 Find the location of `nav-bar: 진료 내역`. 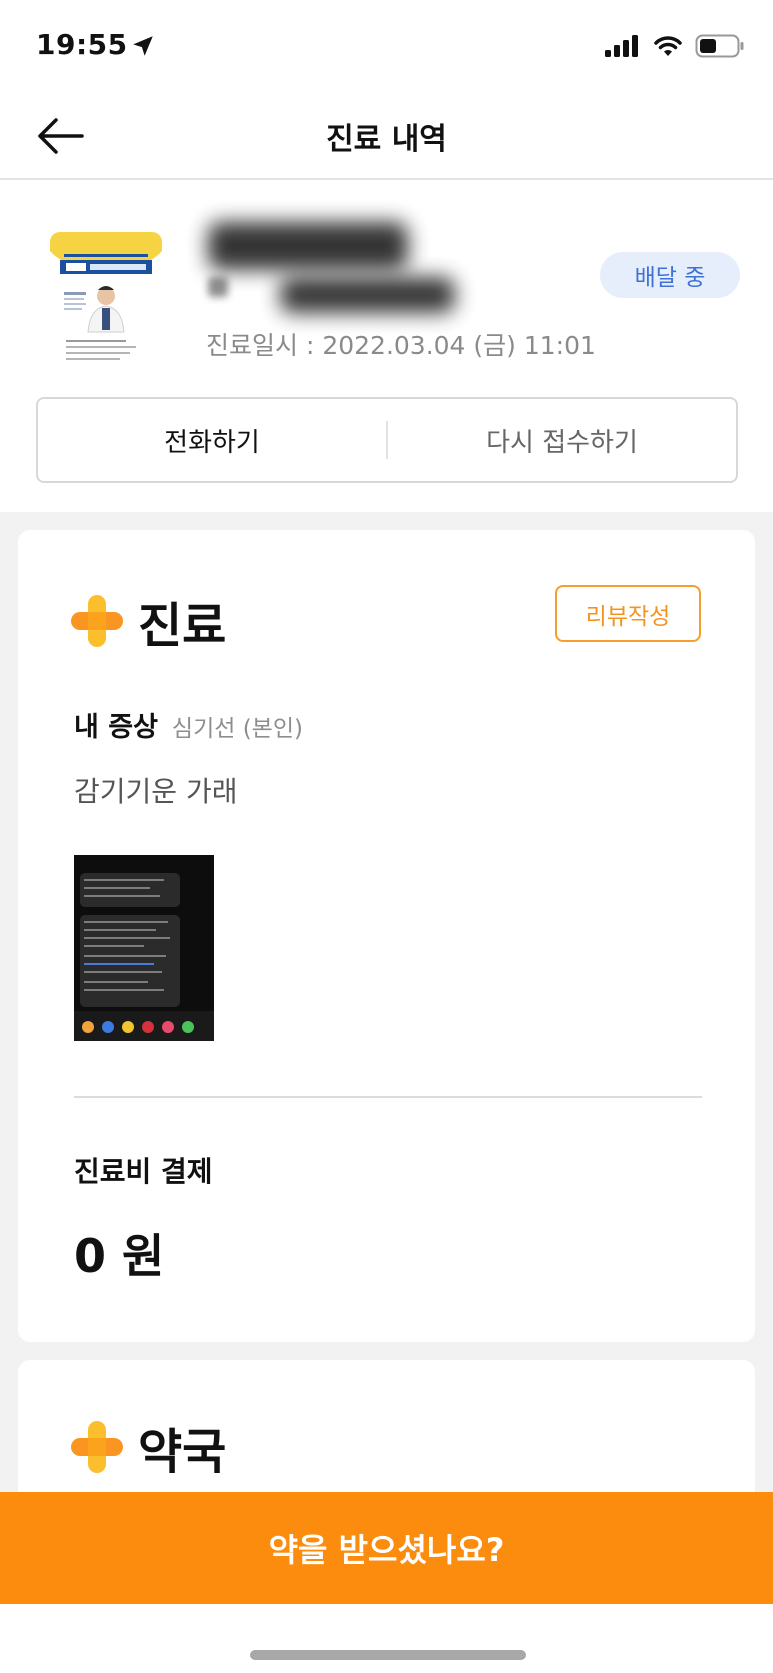

nav-bar: 진료 내역 is located at coordinates (386, 135).